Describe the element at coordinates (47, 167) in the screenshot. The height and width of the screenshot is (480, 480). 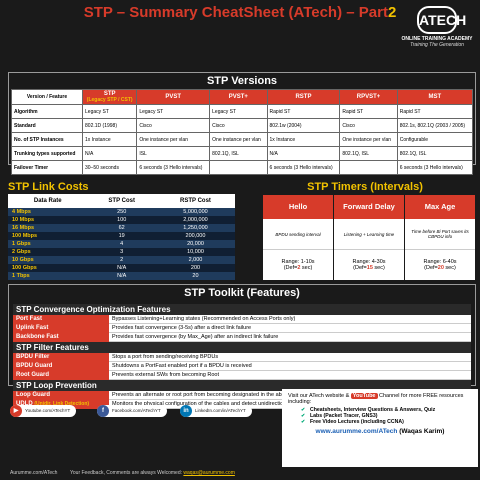
I see `row-label: Failover Timer` at that location.